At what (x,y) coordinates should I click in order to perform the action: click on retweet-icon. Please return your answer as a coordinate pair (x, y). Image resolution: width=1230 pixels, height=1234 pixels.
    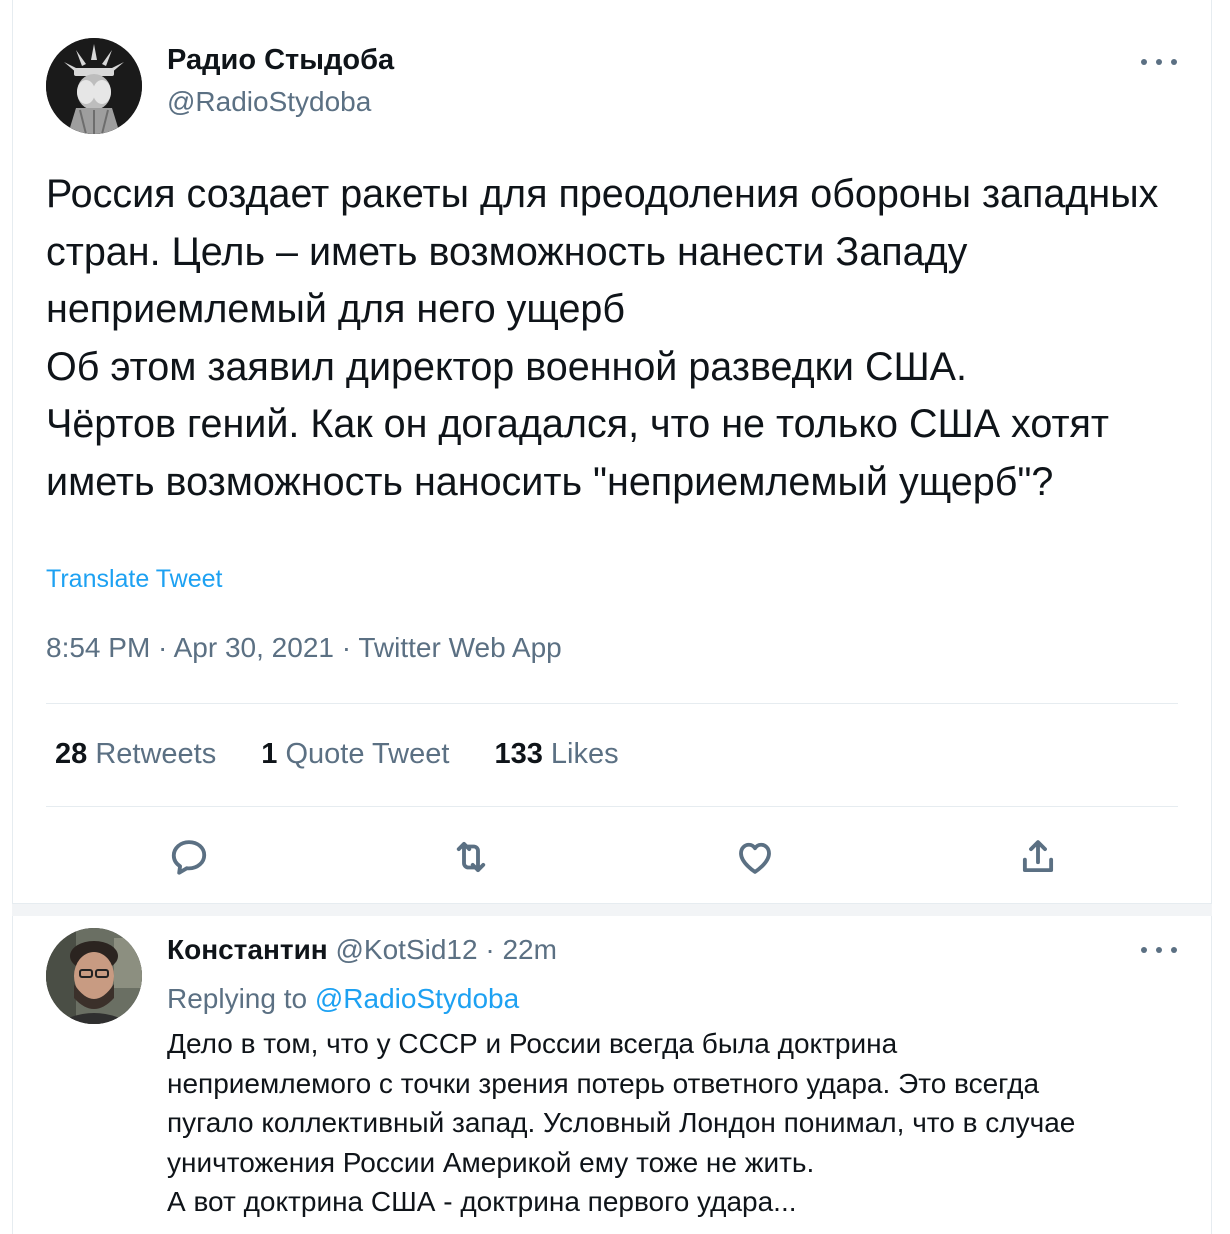
    Looking at the image, I should click on (471, 857).